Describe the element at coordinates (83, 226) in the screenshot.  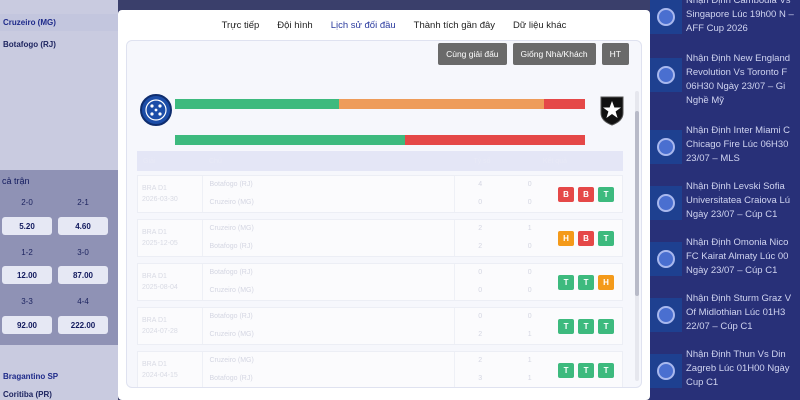
I see `odds-button: 4.60` at that location.